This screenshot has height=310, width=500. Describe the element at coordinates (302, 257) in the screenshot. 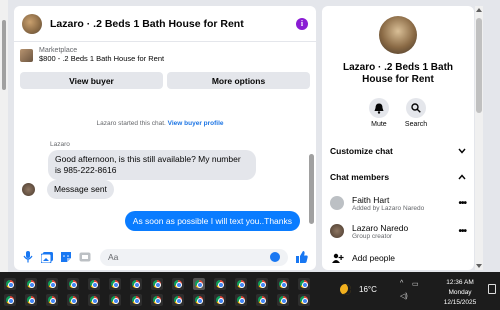

I see `like-icon` at that location.